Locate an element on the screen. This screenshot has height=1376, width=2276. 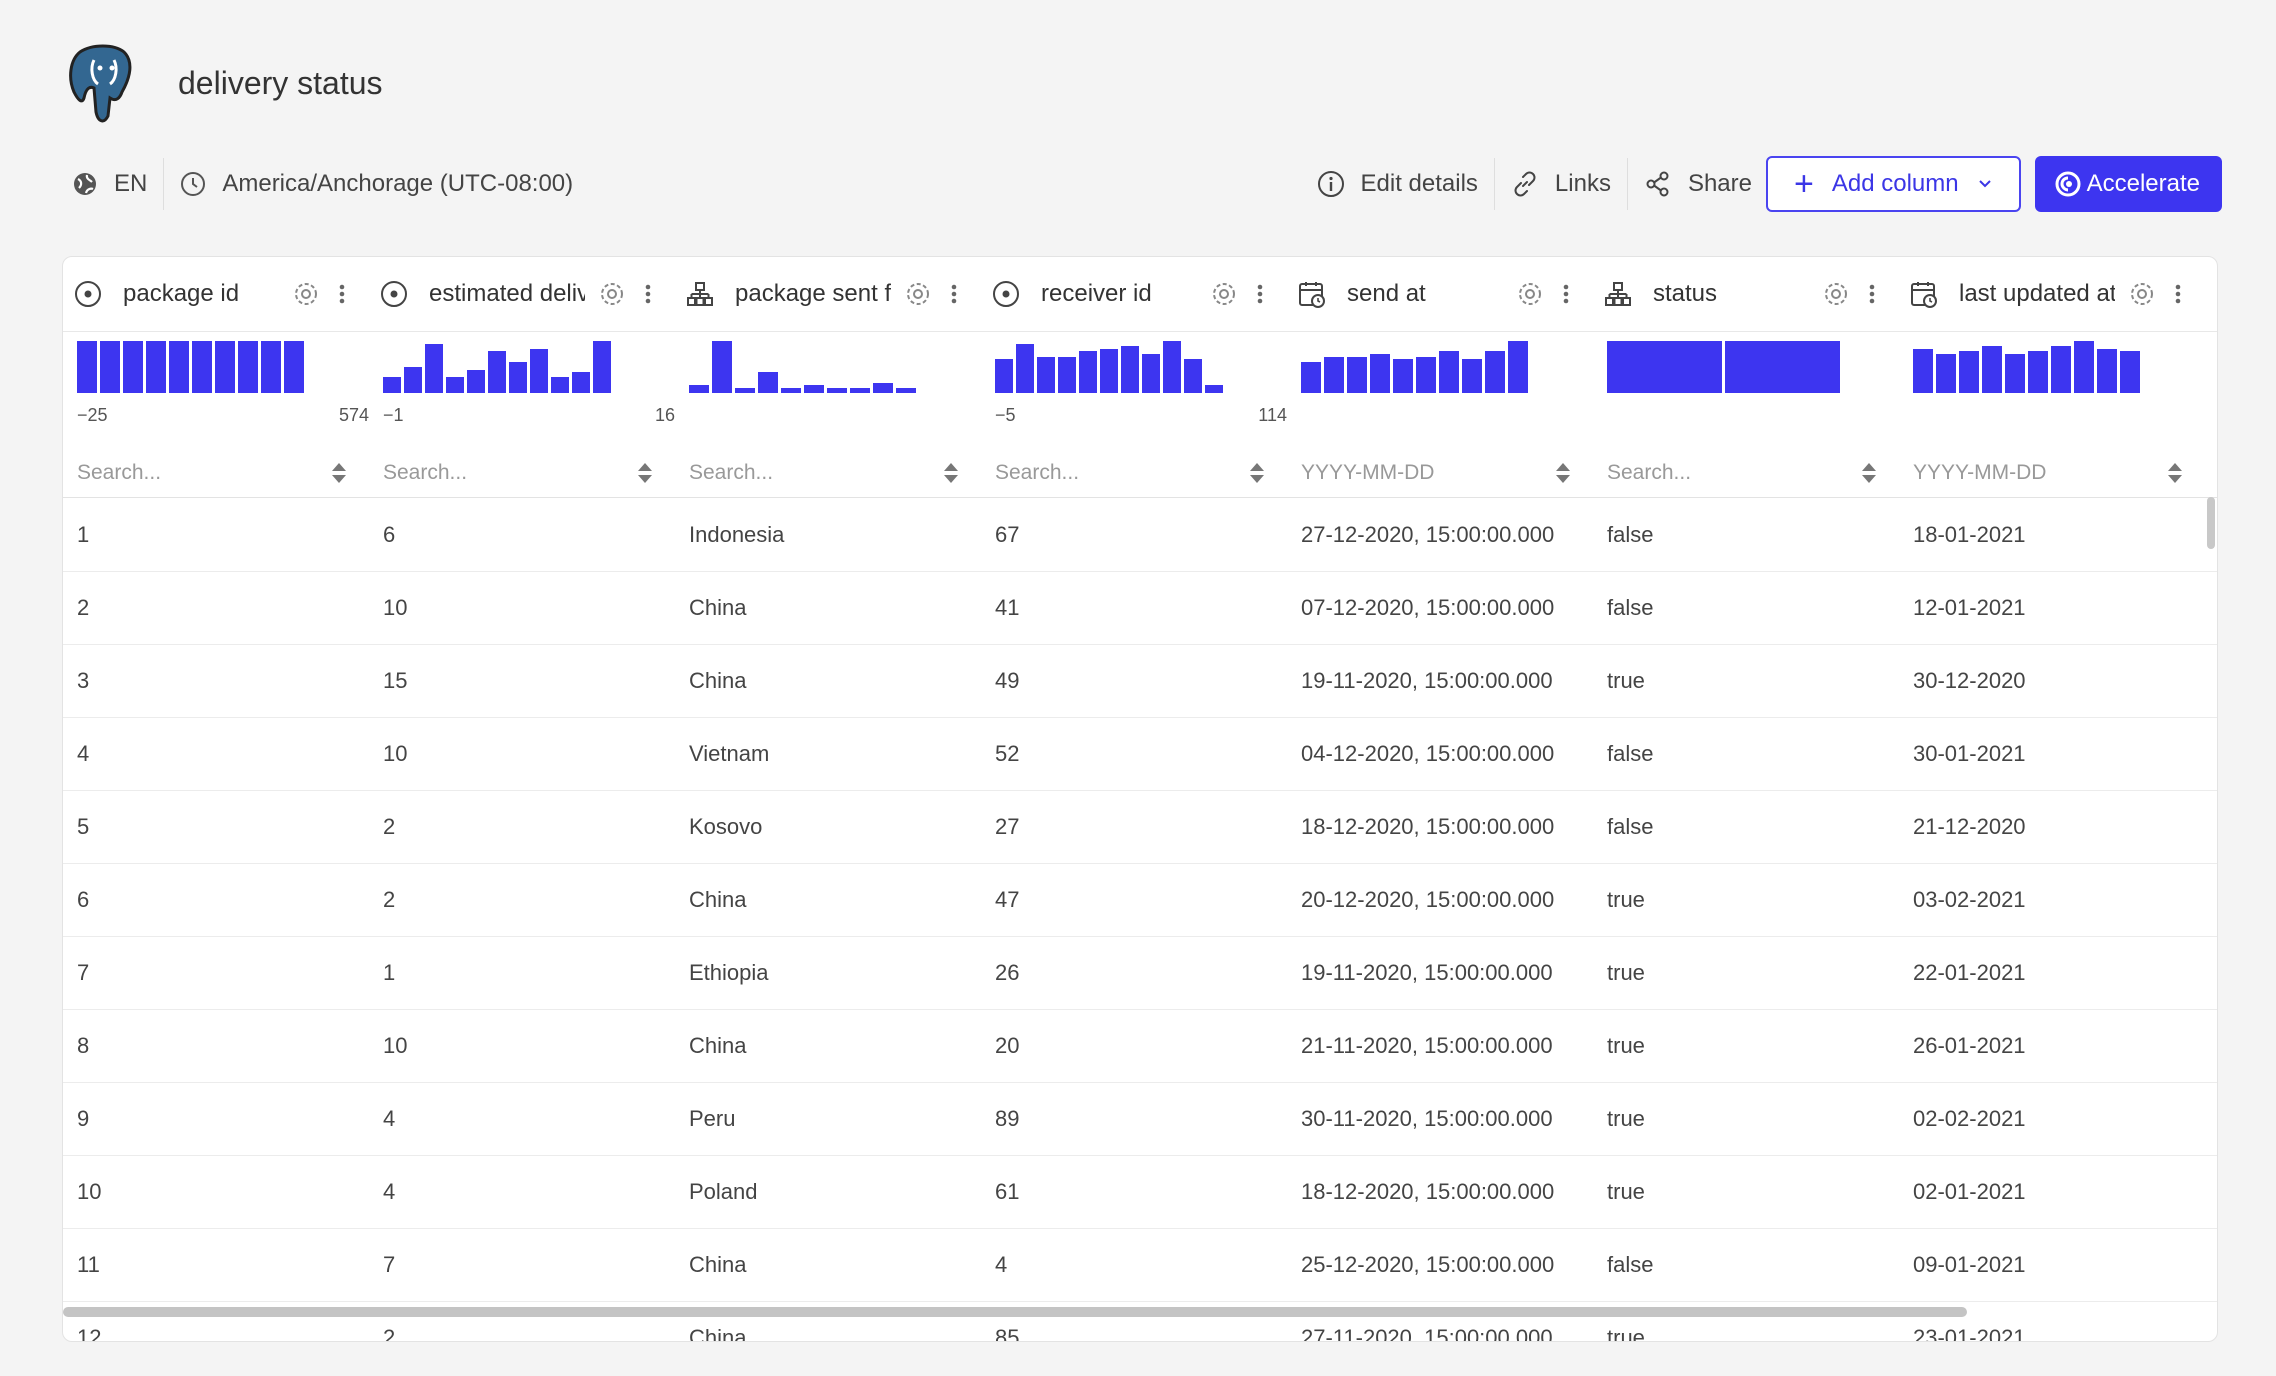
table-cell: 03-02-2021 is located at coordinates (2056, 899).